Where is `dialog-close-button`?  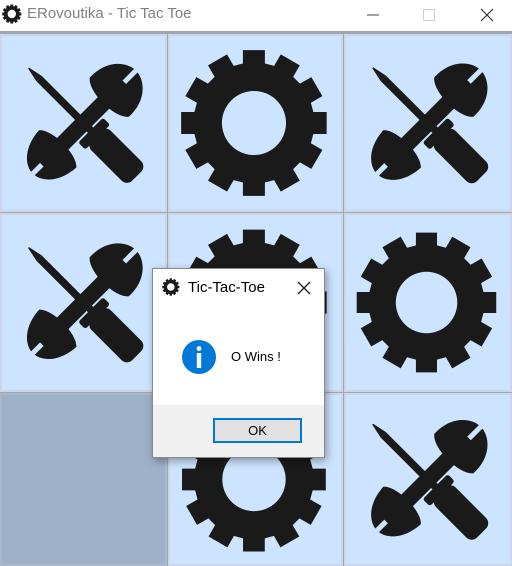
dialog-close-button is located at coordinates (304, 288).